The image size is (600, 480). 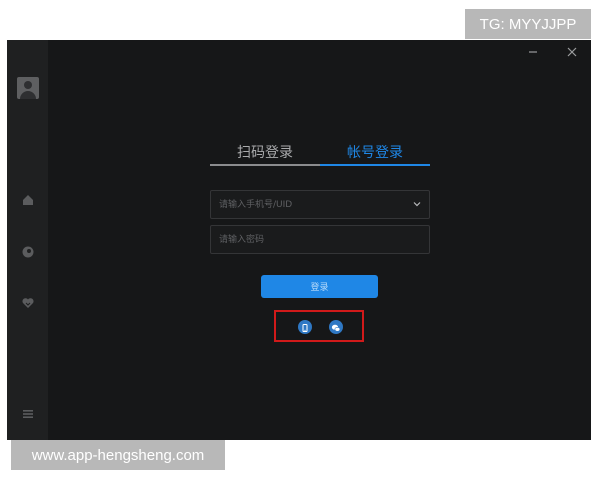 What do you see at coordinates (28, 88) in the screenshot?
I see `user-avatar-icon` at bounding box center [28, 88].